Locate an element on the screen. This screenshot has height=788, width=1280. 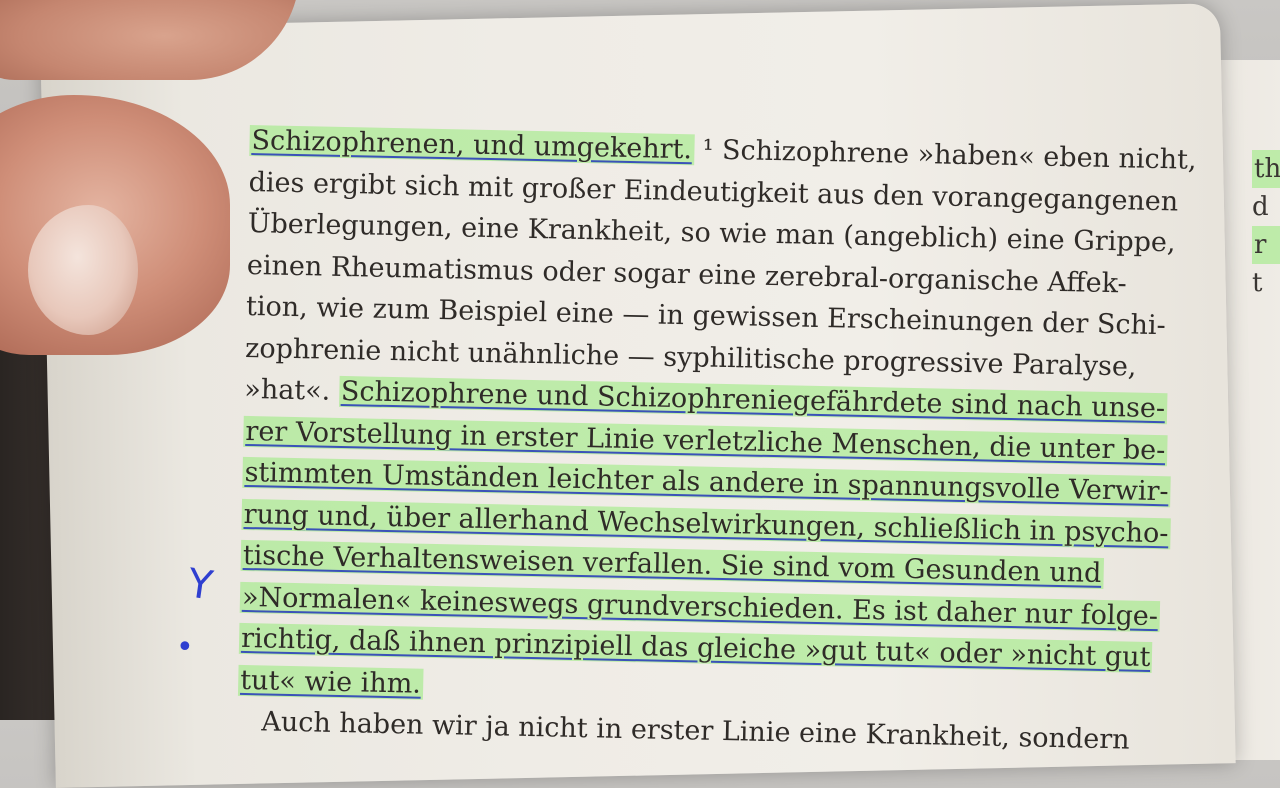
thumbnail is located at coordinates (83, 270).